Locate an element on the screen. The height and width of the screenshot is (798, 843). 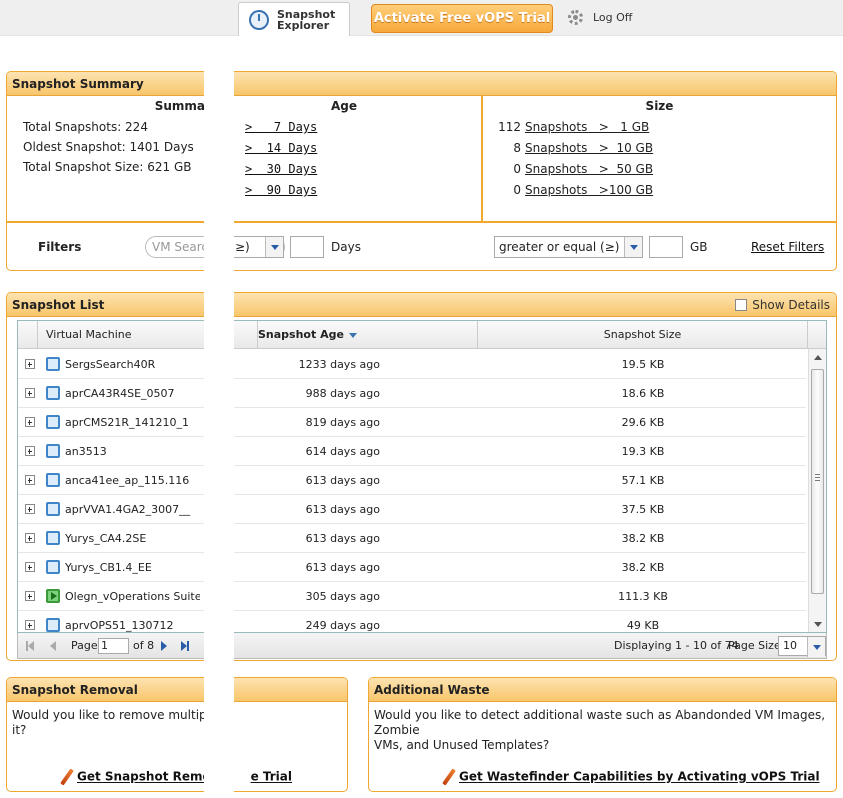
table-row: aprvOPS51_130712 249 days ago 49 KB is located at coordinates (412, 621).